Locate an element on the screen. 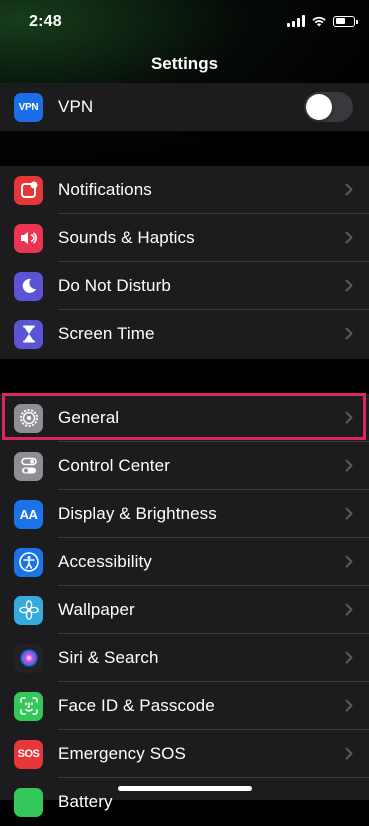 Image resolution: width=369 pixels, height=826 pixels. siri-icon is located at coordinates (28, 658).